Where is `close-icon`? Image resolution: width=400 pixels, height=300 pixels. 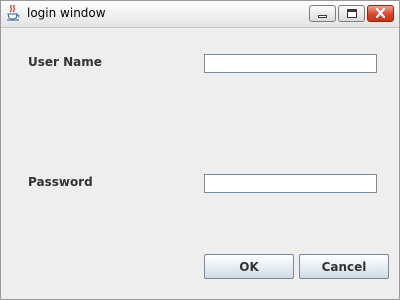 close-icon is located at coordinates (380, 13).